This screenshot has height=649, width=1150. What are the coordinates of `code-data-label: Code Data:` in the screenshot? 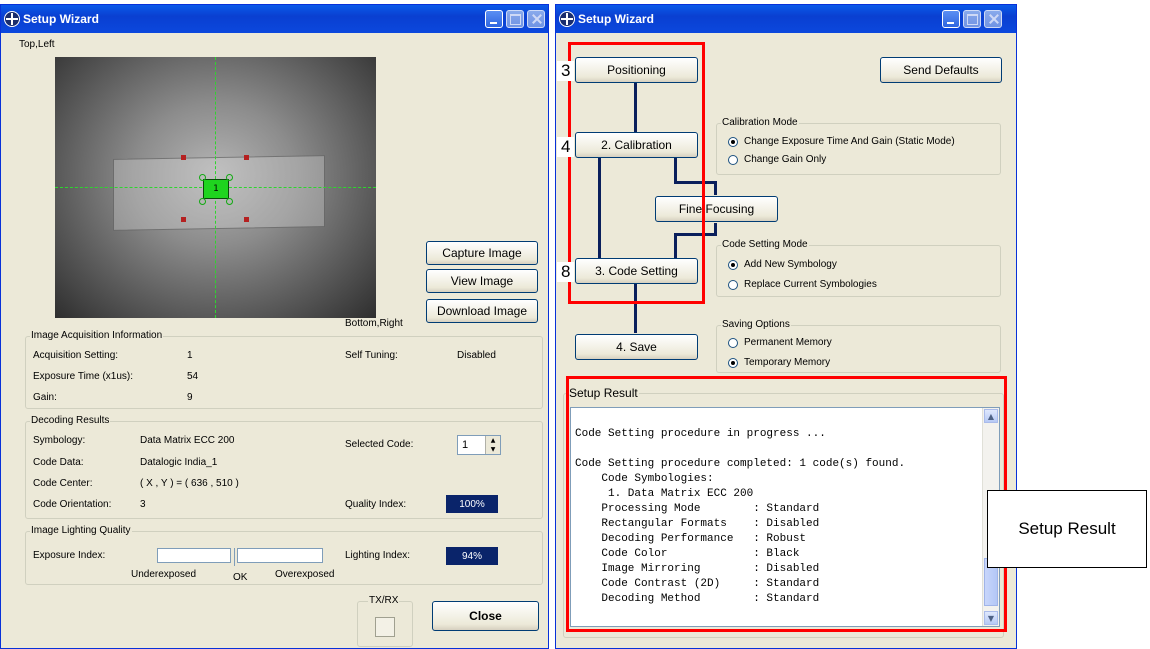 It's located at (58, 462).